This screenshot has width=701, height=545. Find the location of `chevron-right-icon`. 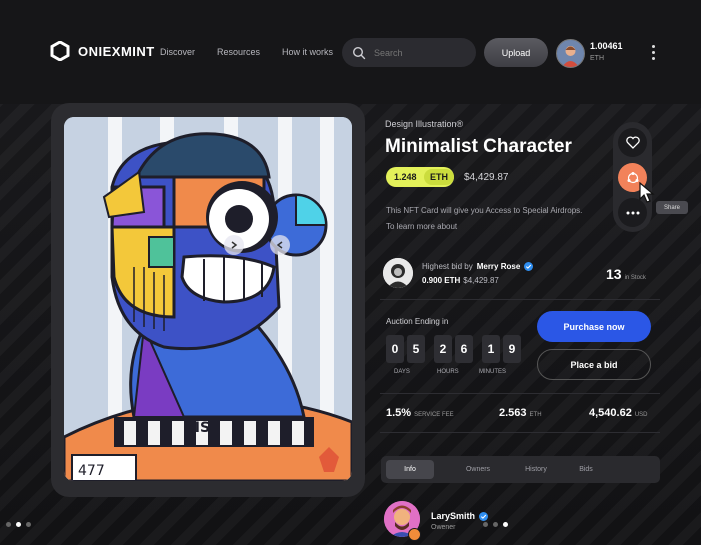

chevron-right-icon is located at coordinates (234, 245).